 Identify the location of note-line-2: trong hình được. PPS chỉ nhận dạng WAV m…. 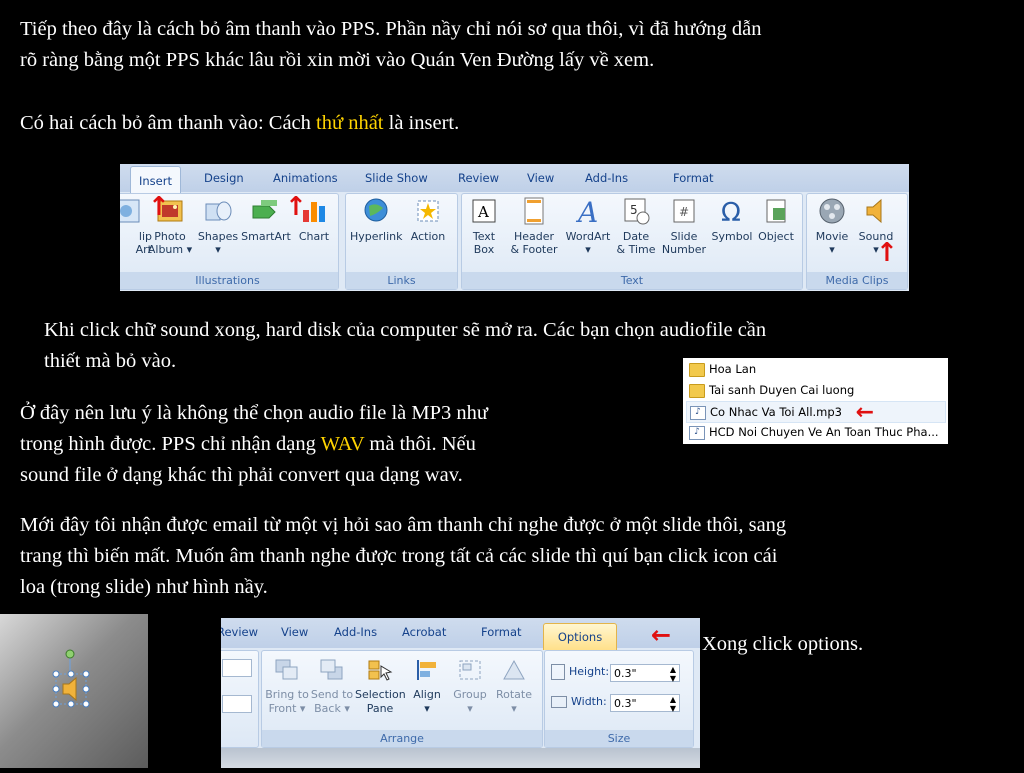
(254, 444).